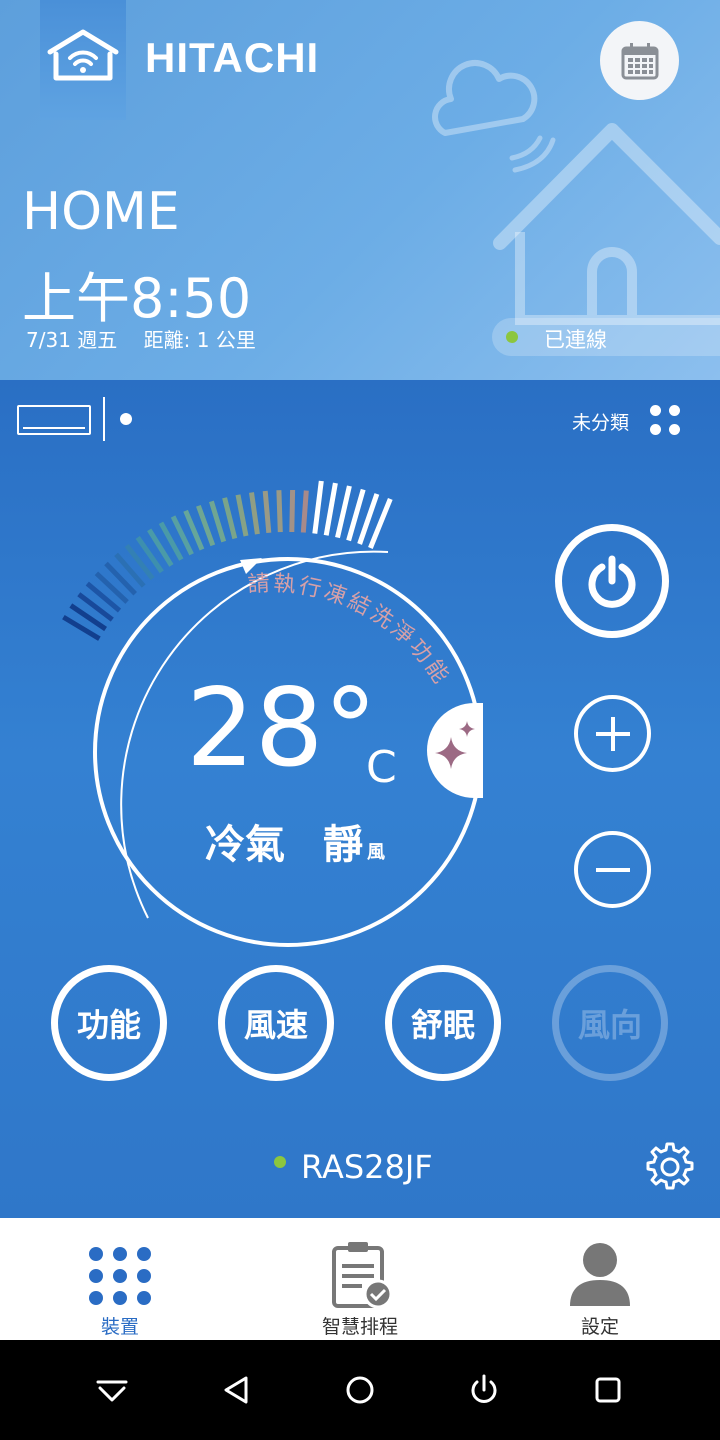 Image resolution: width=720 pixels, height=1440 pixels. I want to click on temperature-up-button, so click(612, 733).